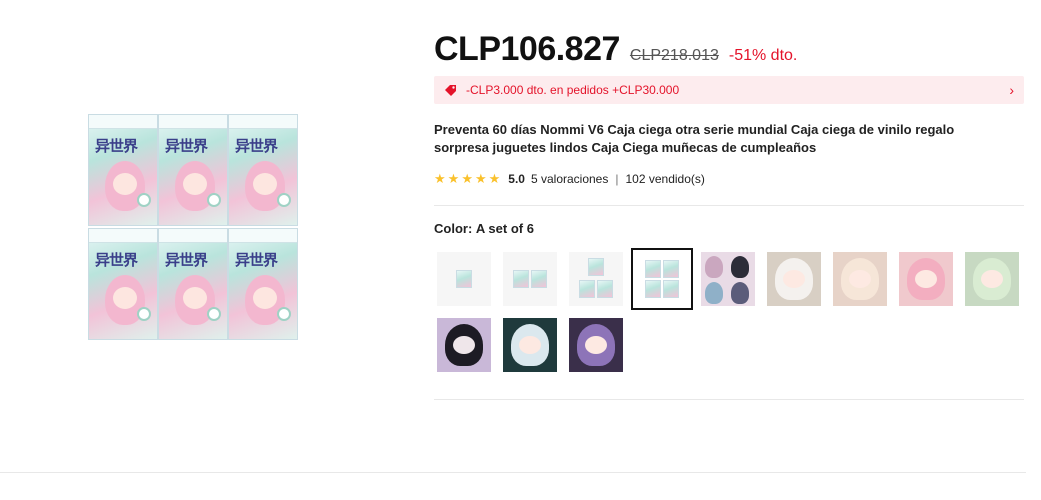 The width and height of the screenshot is (1041, 500). Describe the element at coordinates (573, 90) in the screenshot. I see `coupon-text: -CLP3.000 dto. en pedidos +CLP30.000` at that location.